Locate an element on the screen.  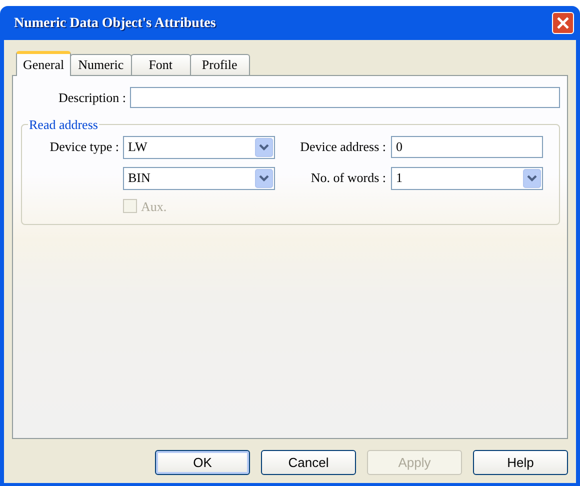
checkbox-label: Aux. is located at coordinates (154, 207).